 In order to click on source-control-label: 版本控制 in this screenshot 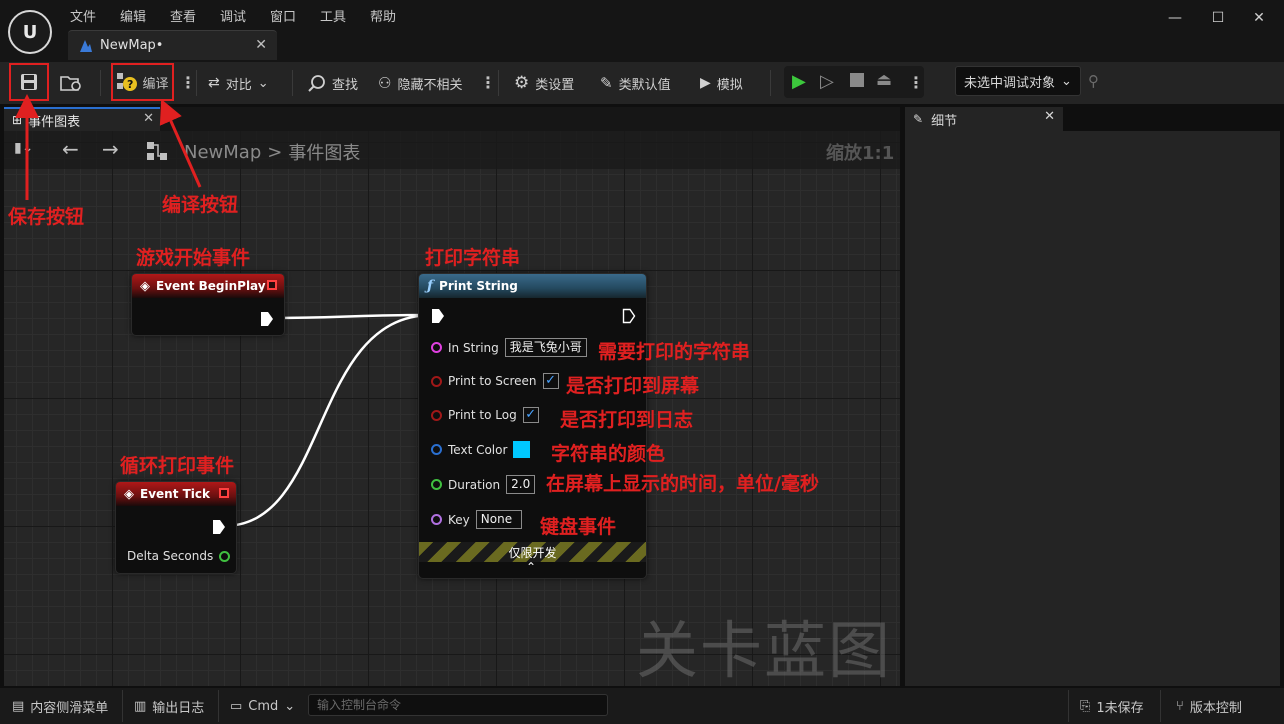, I will do `click(1215, 708)`.